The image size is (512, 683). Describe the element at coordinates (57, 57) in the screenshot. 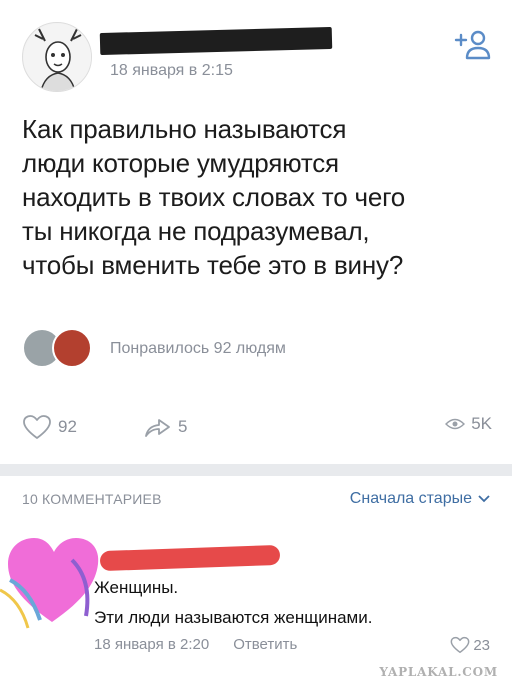

I see `author-avatar` at that location.